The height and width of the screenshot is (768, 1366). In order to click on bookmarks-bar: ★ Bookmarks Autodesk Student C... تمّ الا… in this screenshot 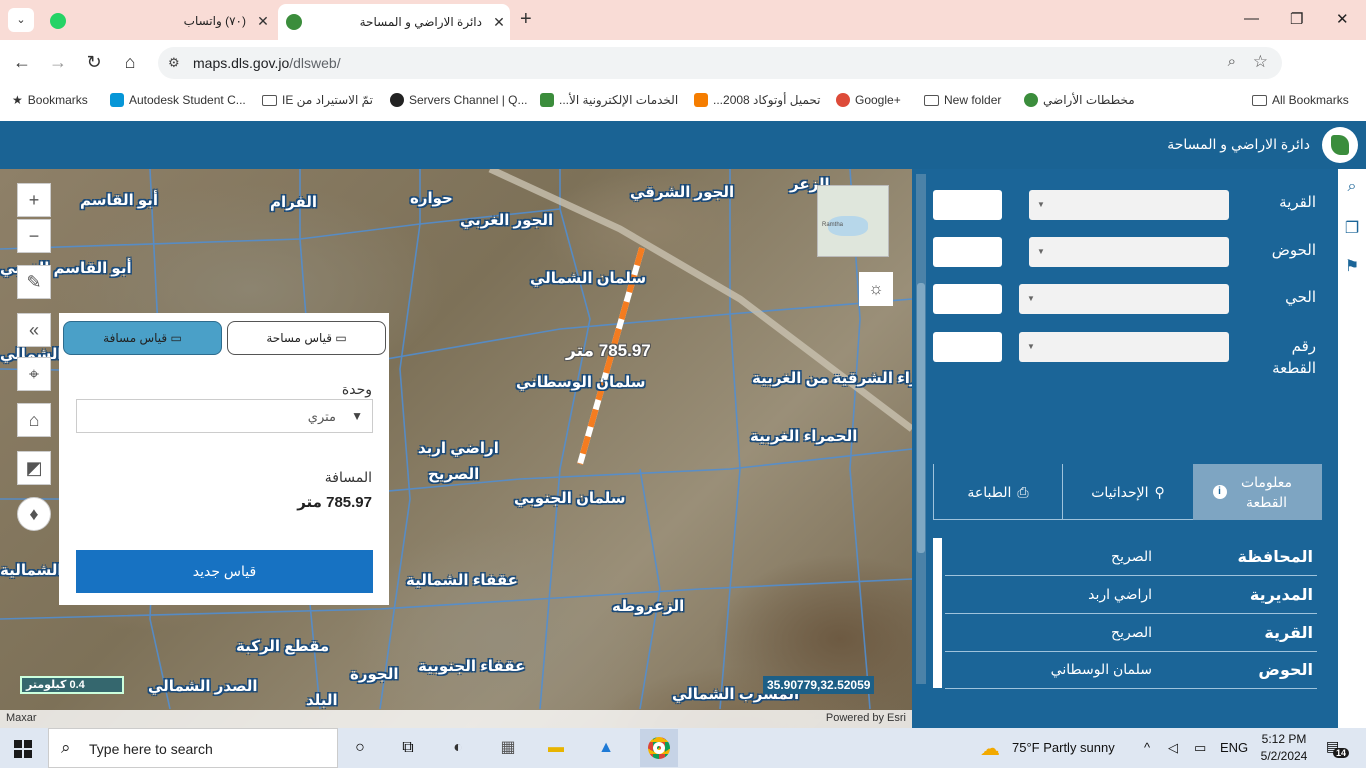, I will do `click(683, 101)`.